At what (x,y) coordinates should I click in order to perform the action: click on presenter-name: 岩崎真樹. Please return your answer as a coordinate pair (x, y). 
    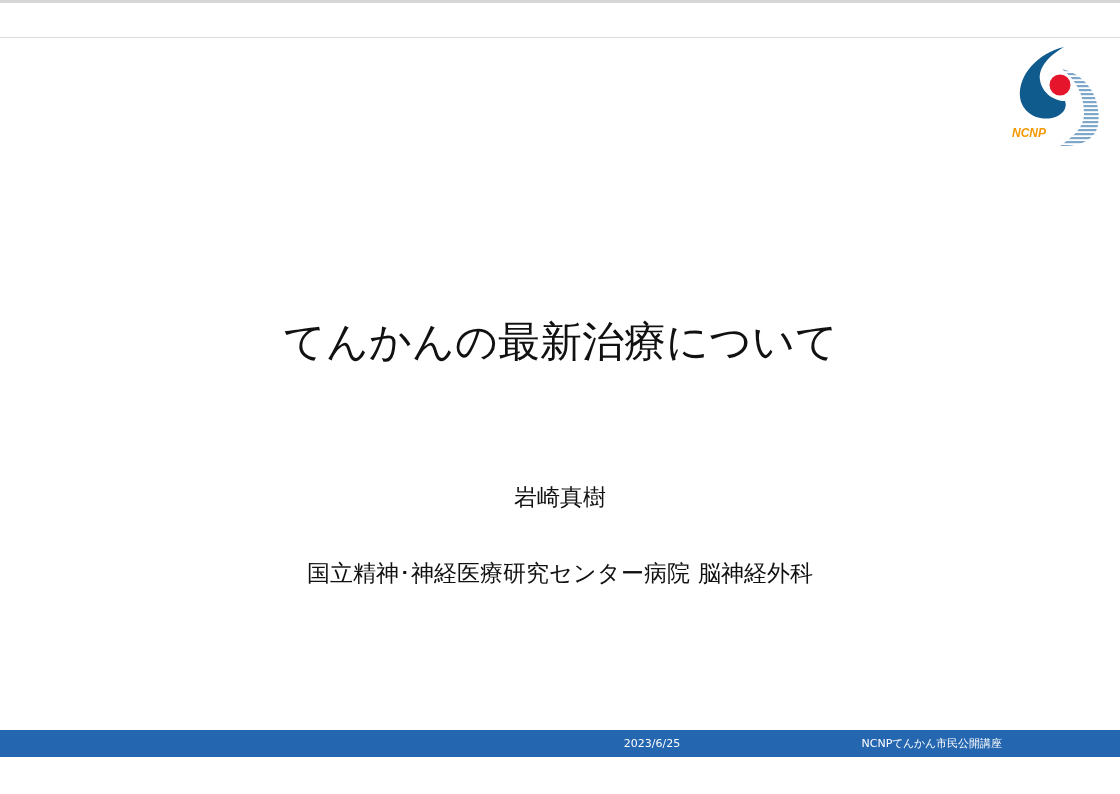
    Looking at the image, I should click on (560, 497).